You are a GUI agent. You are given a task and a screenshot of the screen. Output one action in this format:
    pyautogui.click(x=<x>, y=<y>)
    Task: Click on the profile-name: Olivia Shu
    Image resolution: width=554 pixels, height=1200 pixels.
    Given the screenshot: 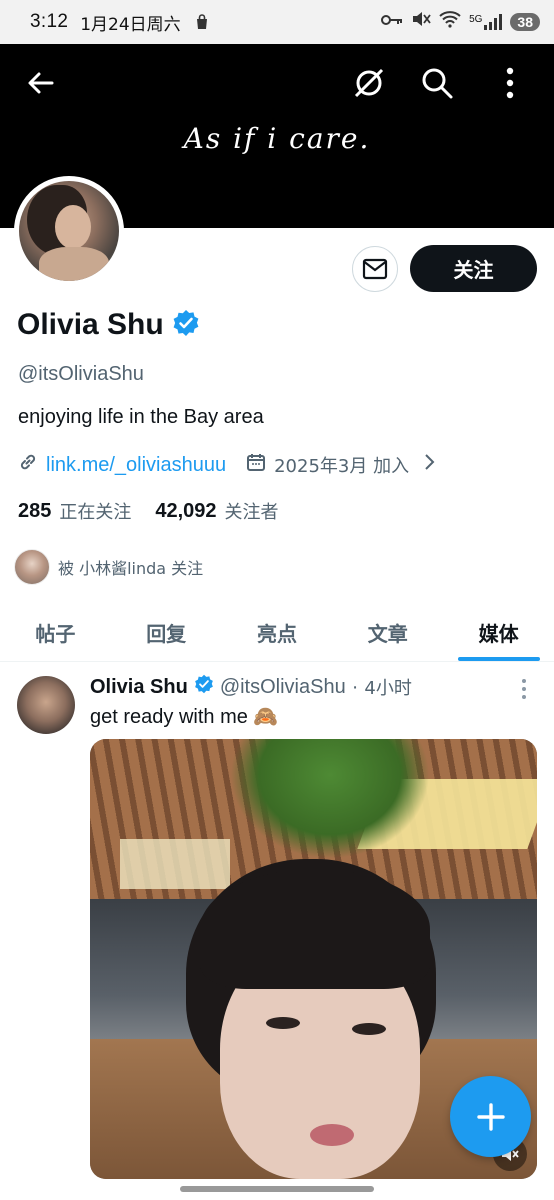 What is the action you would take?
    pyautogui.click(x=90, y=324)
    